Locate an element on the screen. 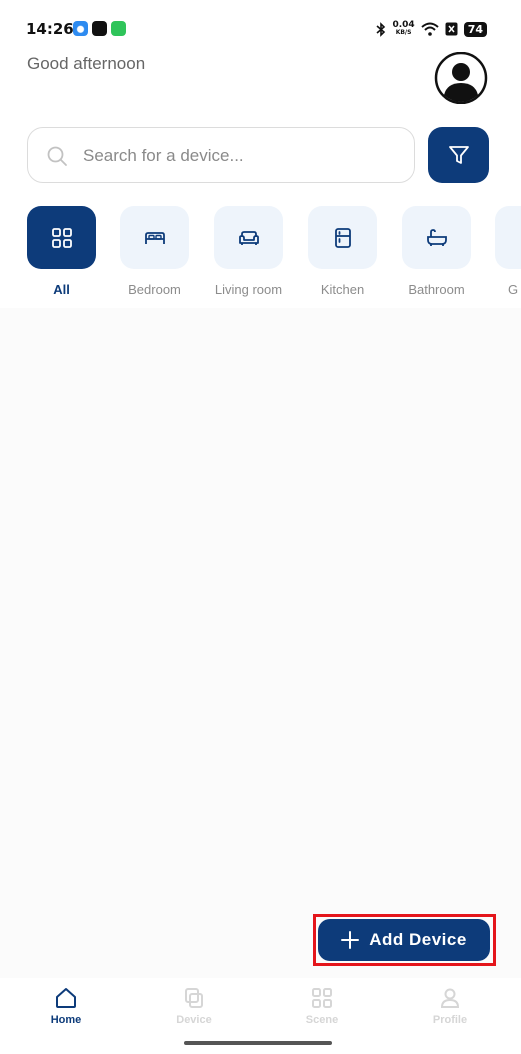  category-label: Kitchen is located at coordinates (342, 289).